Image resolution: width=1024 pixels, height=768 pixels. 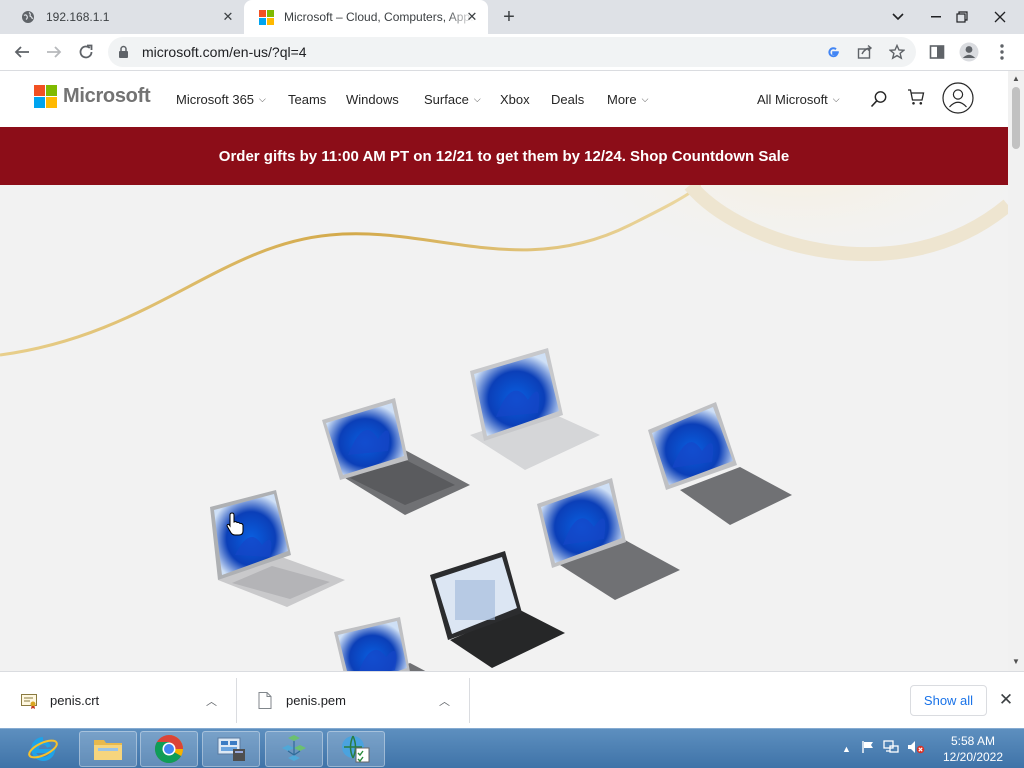 What do you see at coordinates (446, 99) in the screenshot?
I see `nav-label: Surface` at bounding box center [446, 99].